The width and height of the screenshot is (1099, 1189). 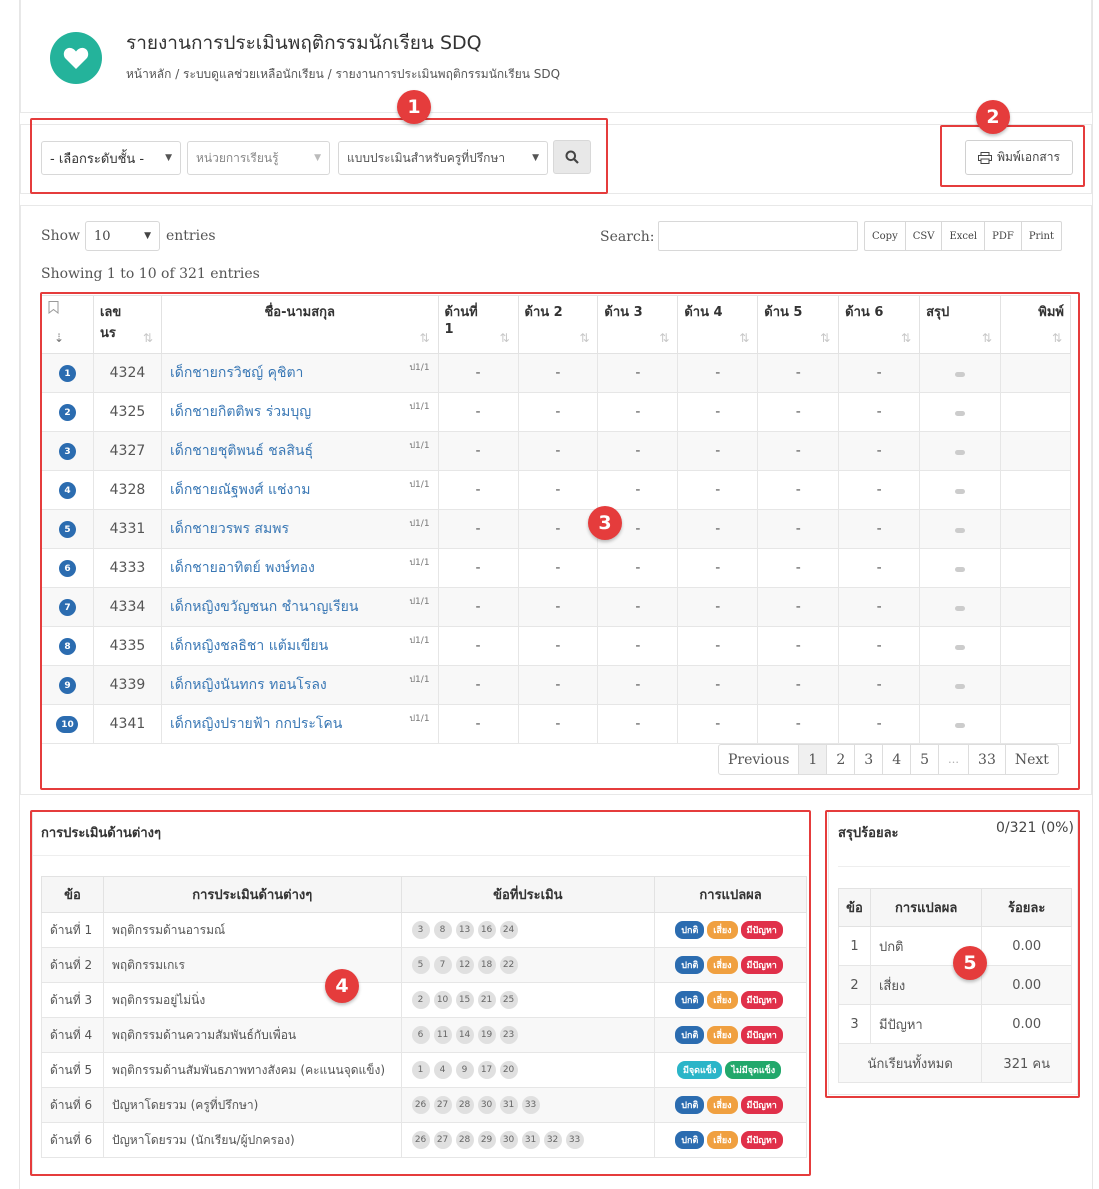 I want to click on search-label: Search:, so click(x=627, y=237).